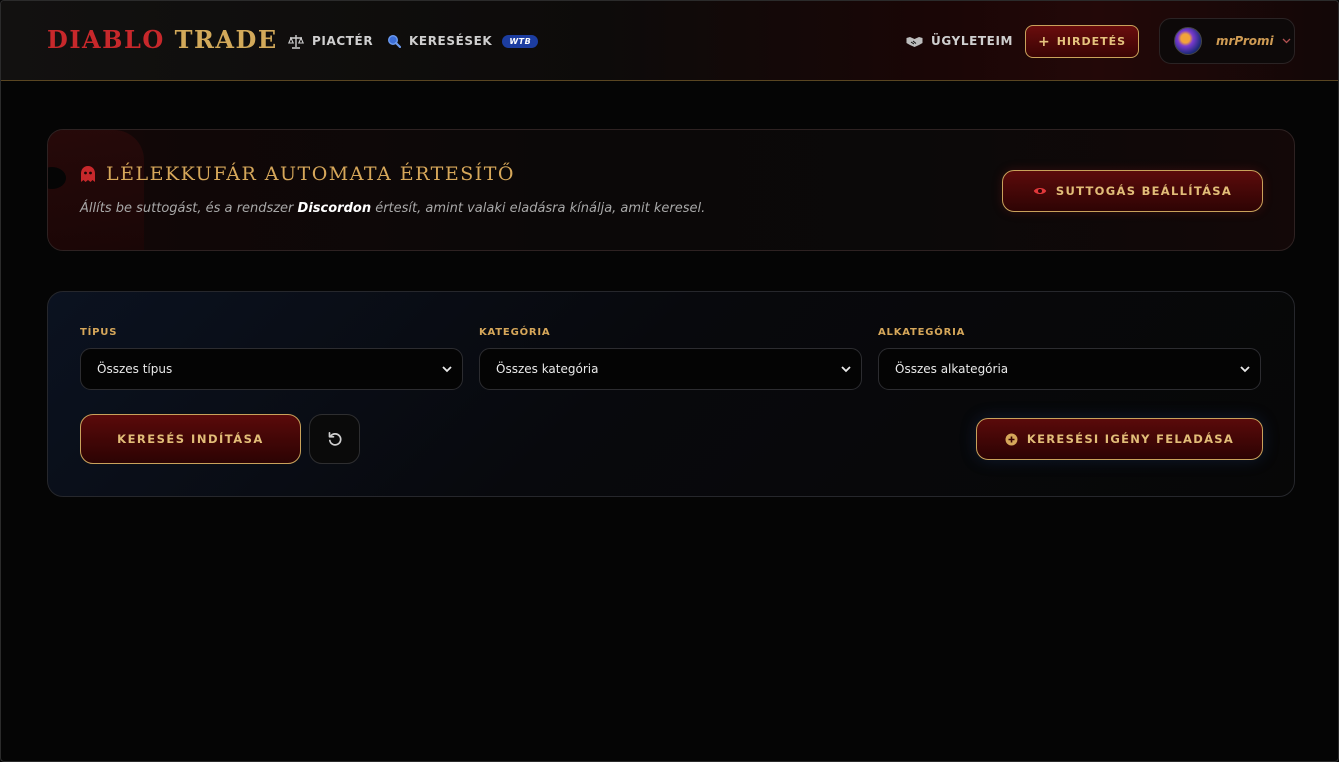 This screenshot has width=1339, height=762. Describe the element at coordinates (1130, 439) in the screenshot. I see `post-search-request-label: KERESÉSI IGÉNY FELADÁSA` at that location.